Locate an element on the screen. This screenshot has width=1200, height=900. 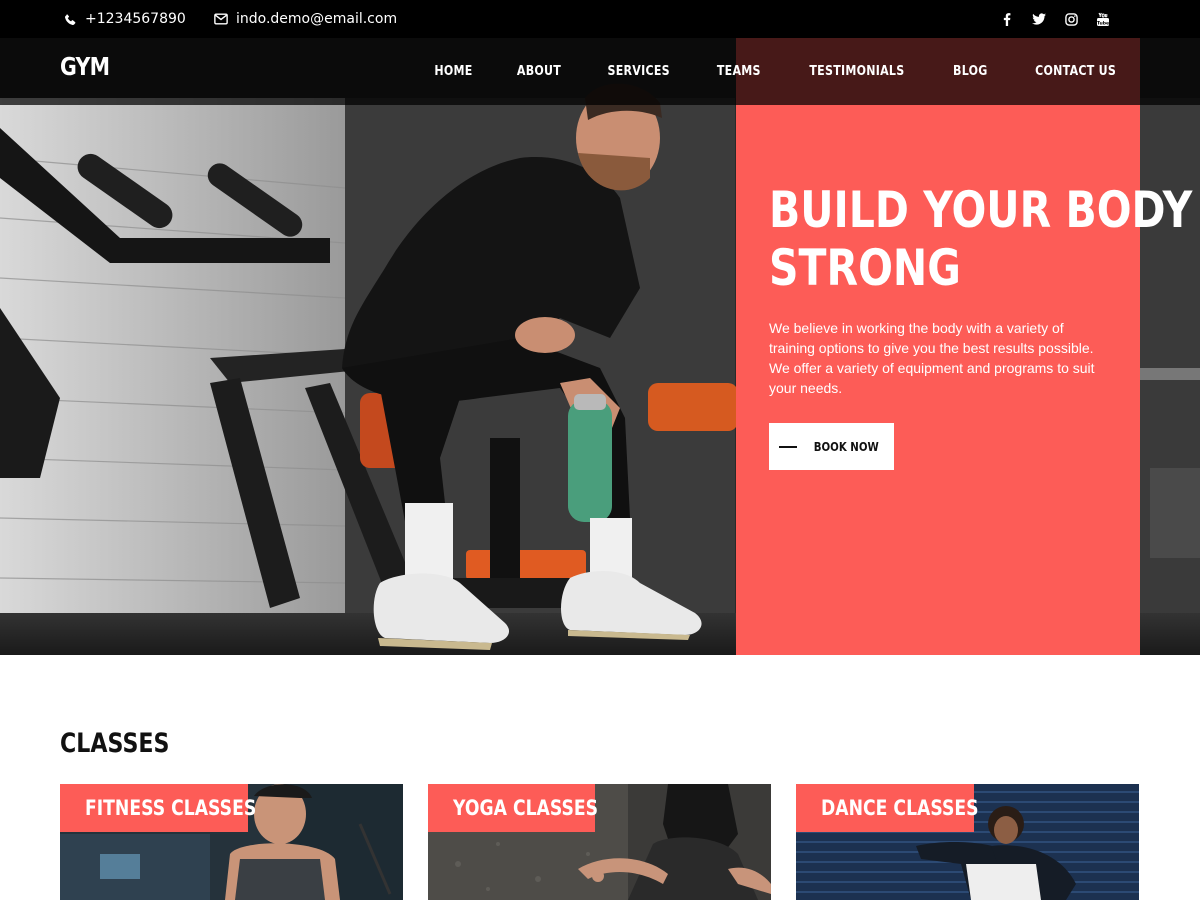
email-contact: indo.demo@email.com is located at coordinates (305, 19).